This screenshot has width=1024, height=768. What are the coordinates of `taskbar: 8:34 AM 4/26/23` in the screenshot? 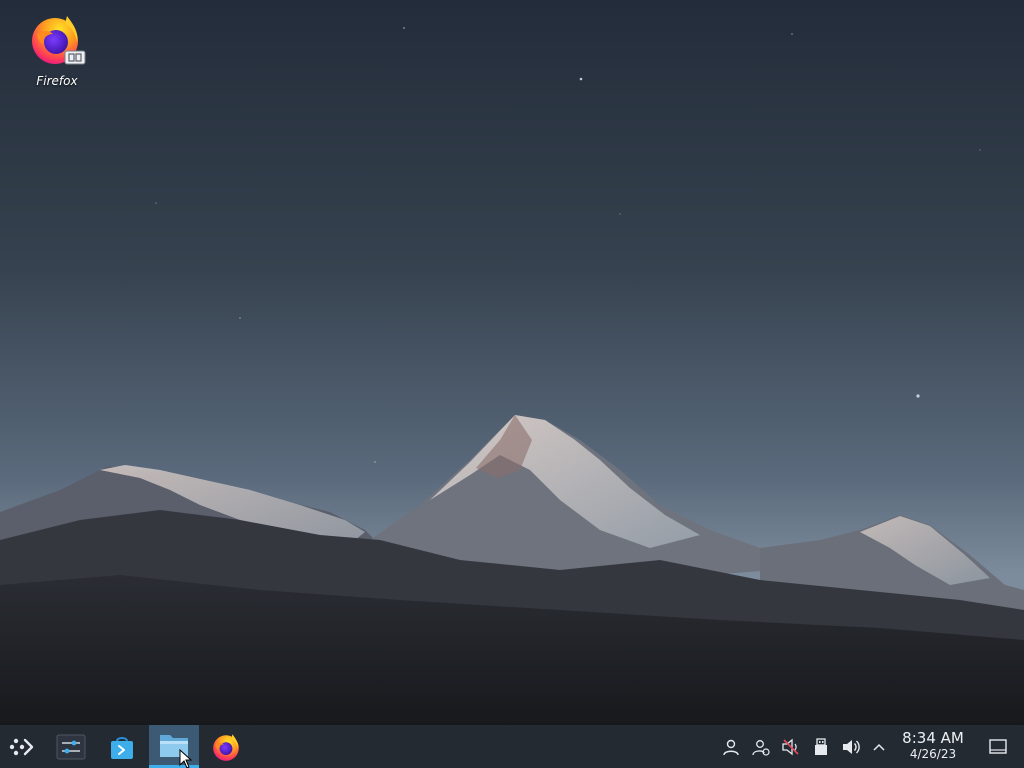 It's located at (512, 746).